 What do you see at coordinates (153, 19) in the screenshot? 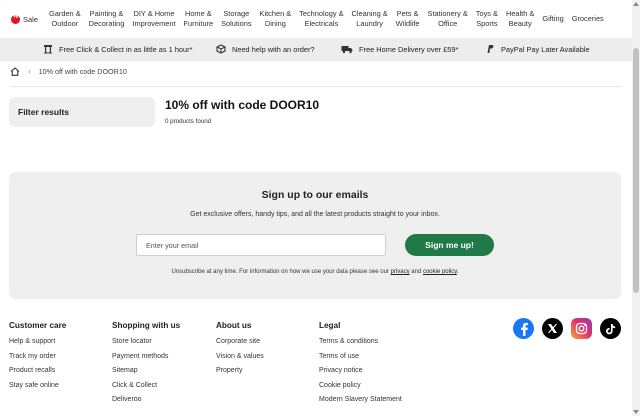
I see `nav-item-diy: DIY & Home Improvement` at bounding box center [153, 19].